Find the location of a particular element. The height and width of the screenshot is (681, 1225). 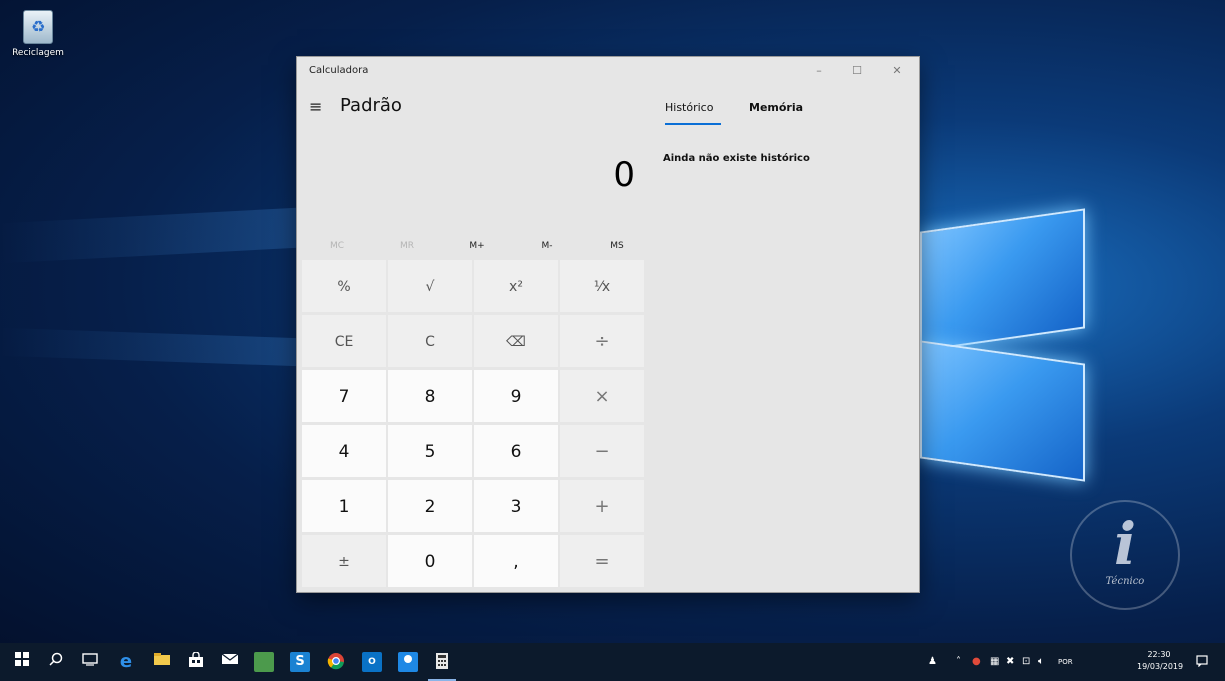

store-icon is located at coordinates (196, 661).